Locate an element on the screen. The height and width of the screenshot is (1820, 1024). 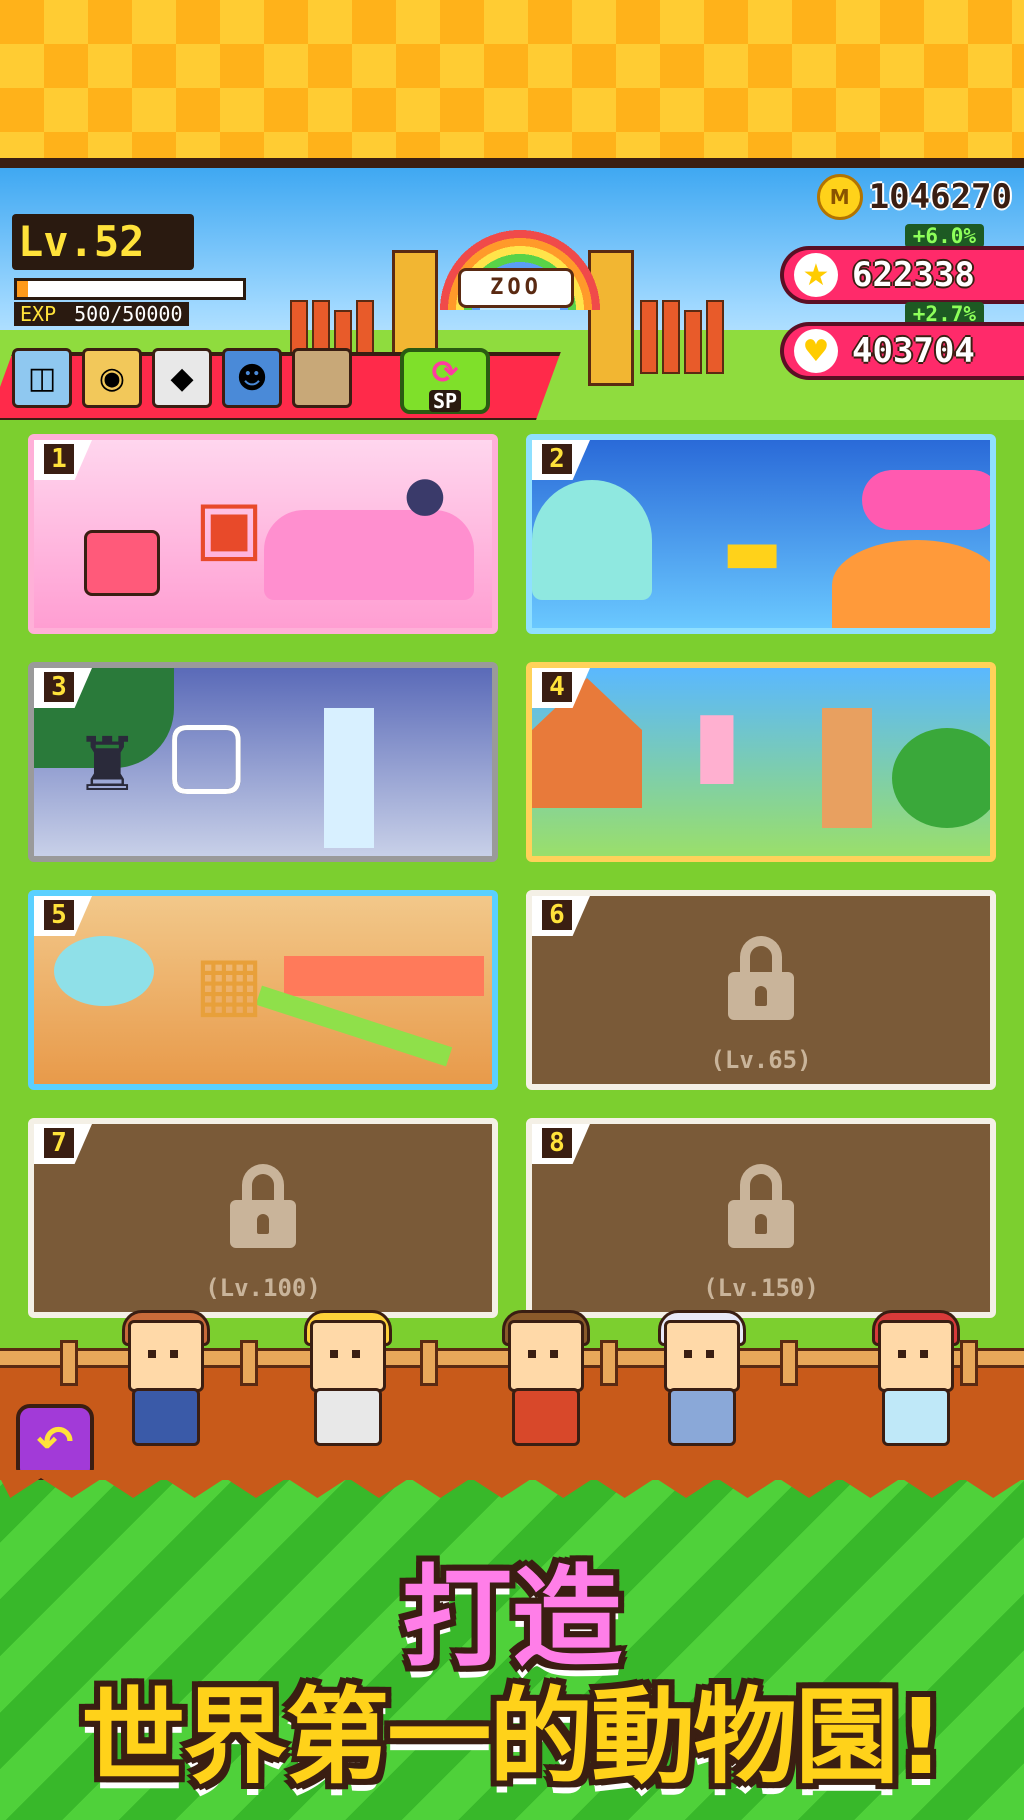
area-number: 4 is located at coordinates (557, 687).